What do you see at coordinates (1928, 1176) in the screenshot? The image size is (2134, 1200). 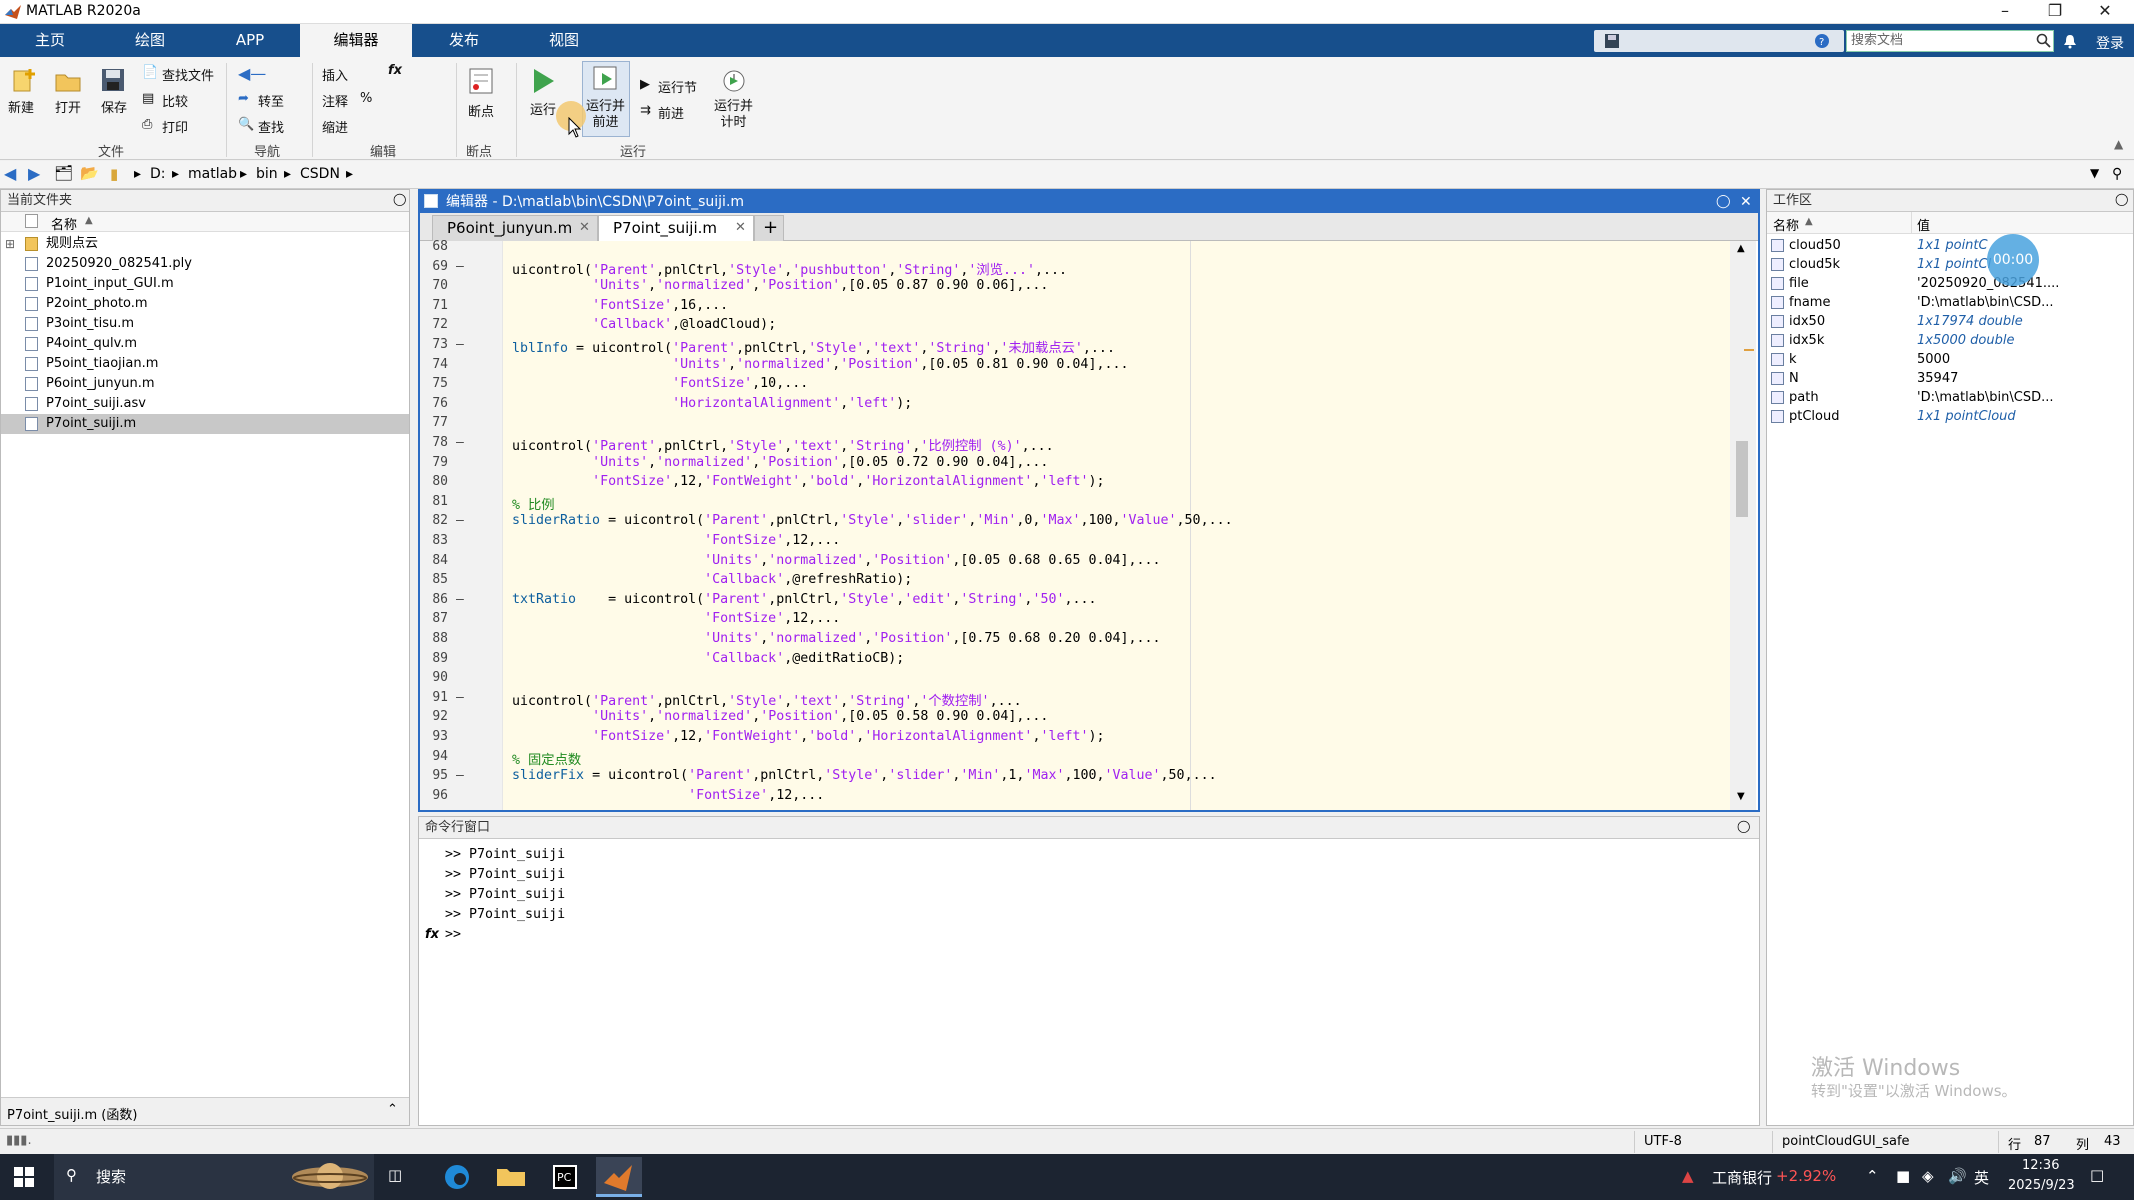 I see `wifi-icon: ◈` at bounding box center [1928, 1176].